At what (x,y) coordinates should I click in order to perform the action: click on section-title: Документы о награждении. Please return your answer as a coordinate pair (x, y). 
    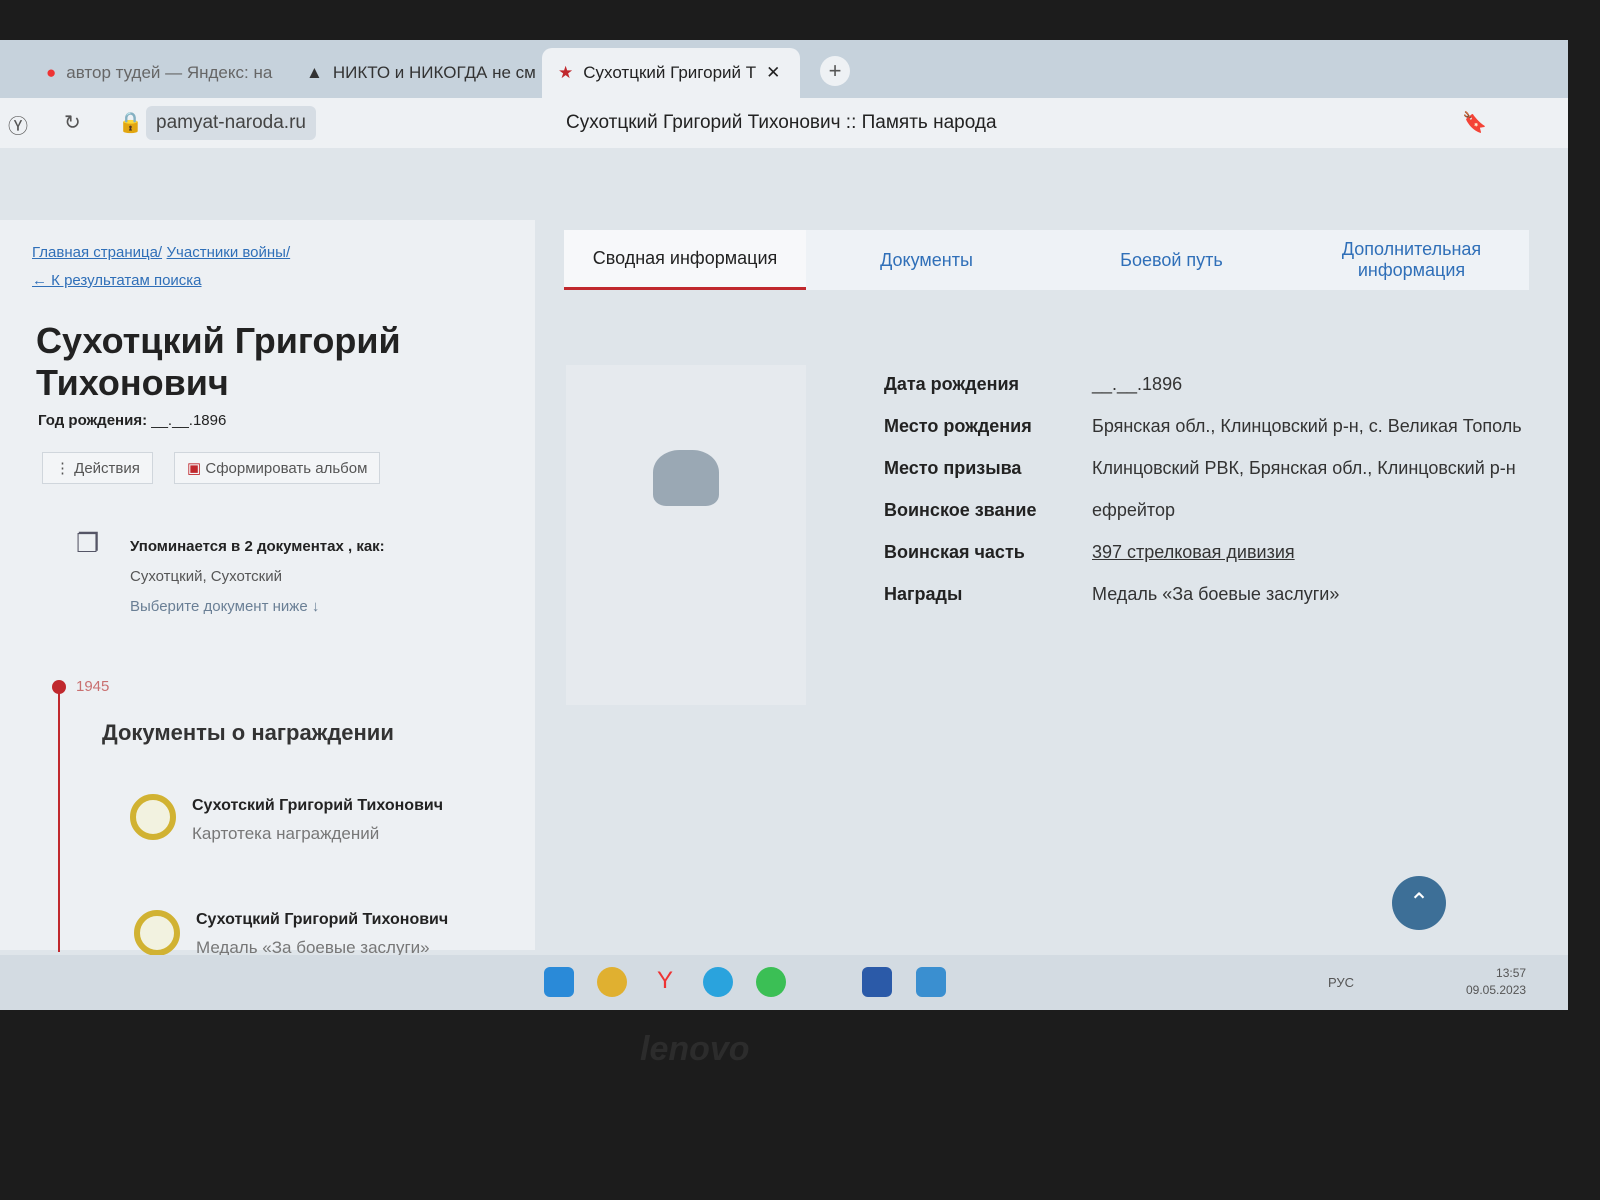
    Looking at the image, I should click on (248, 732).